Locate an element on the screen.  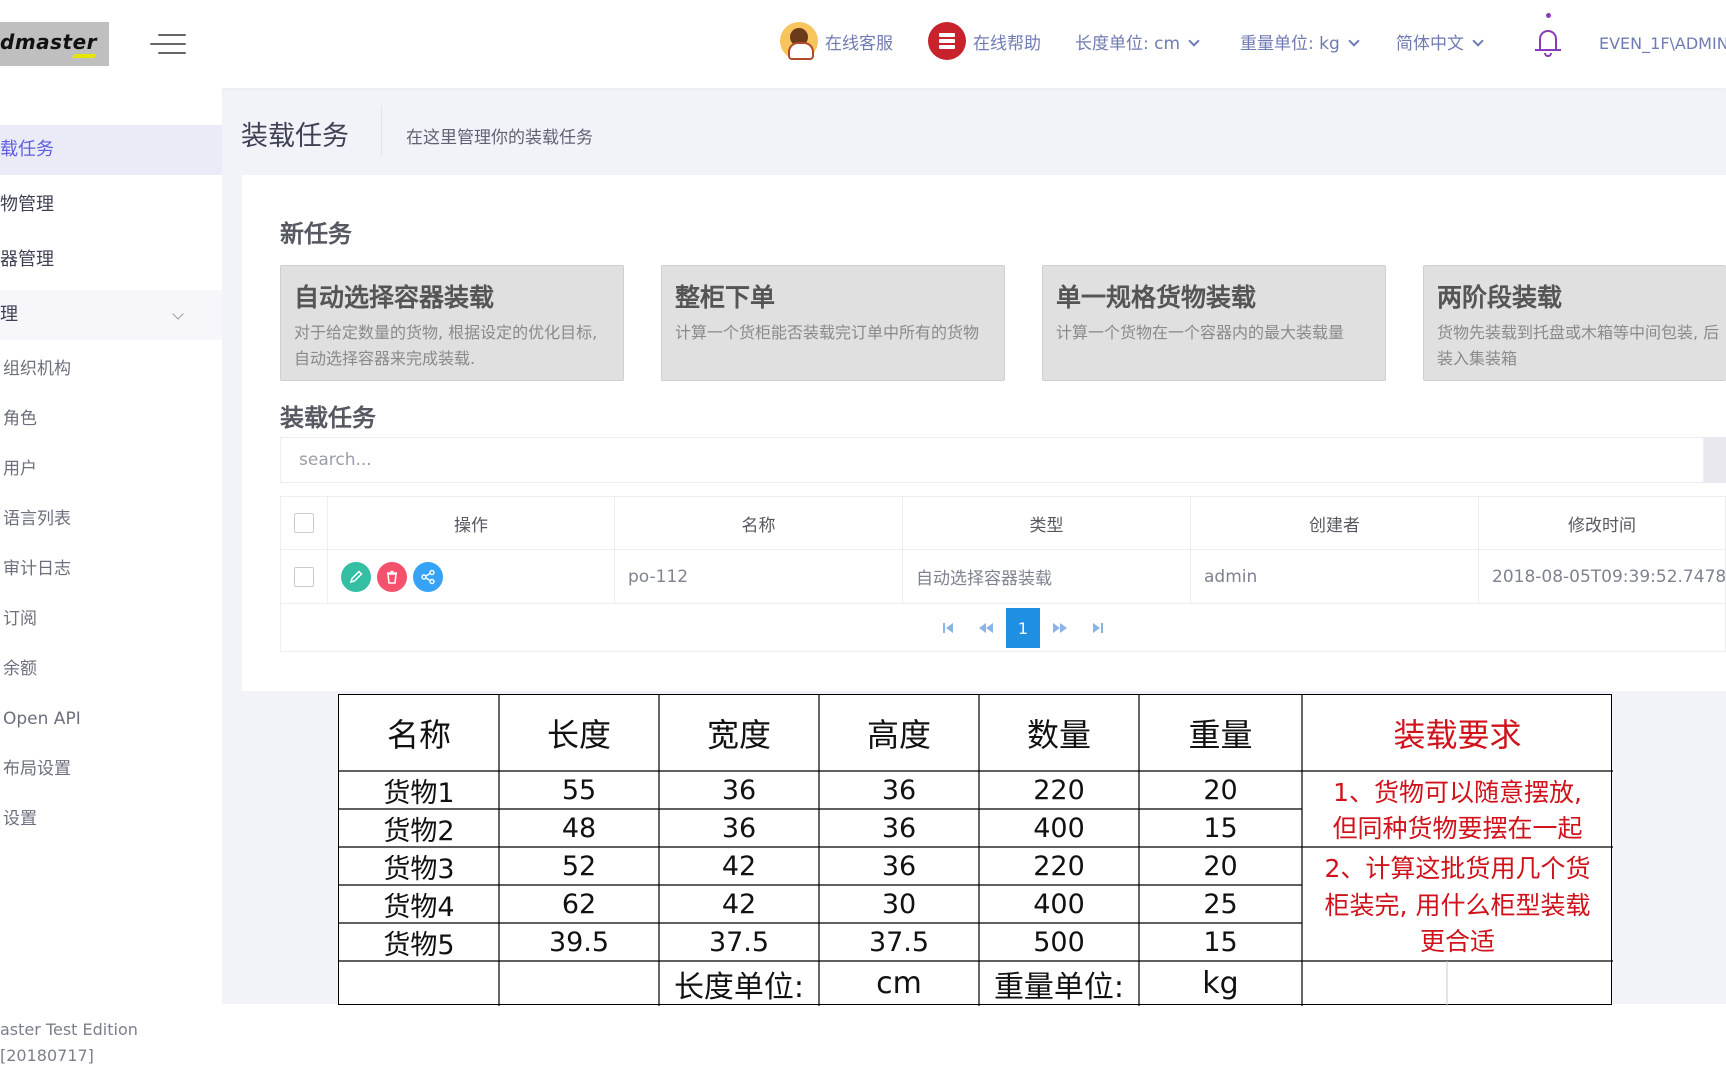
sheet-weight-unit-label: 重量单位: is located at coordinates (1059, 987).